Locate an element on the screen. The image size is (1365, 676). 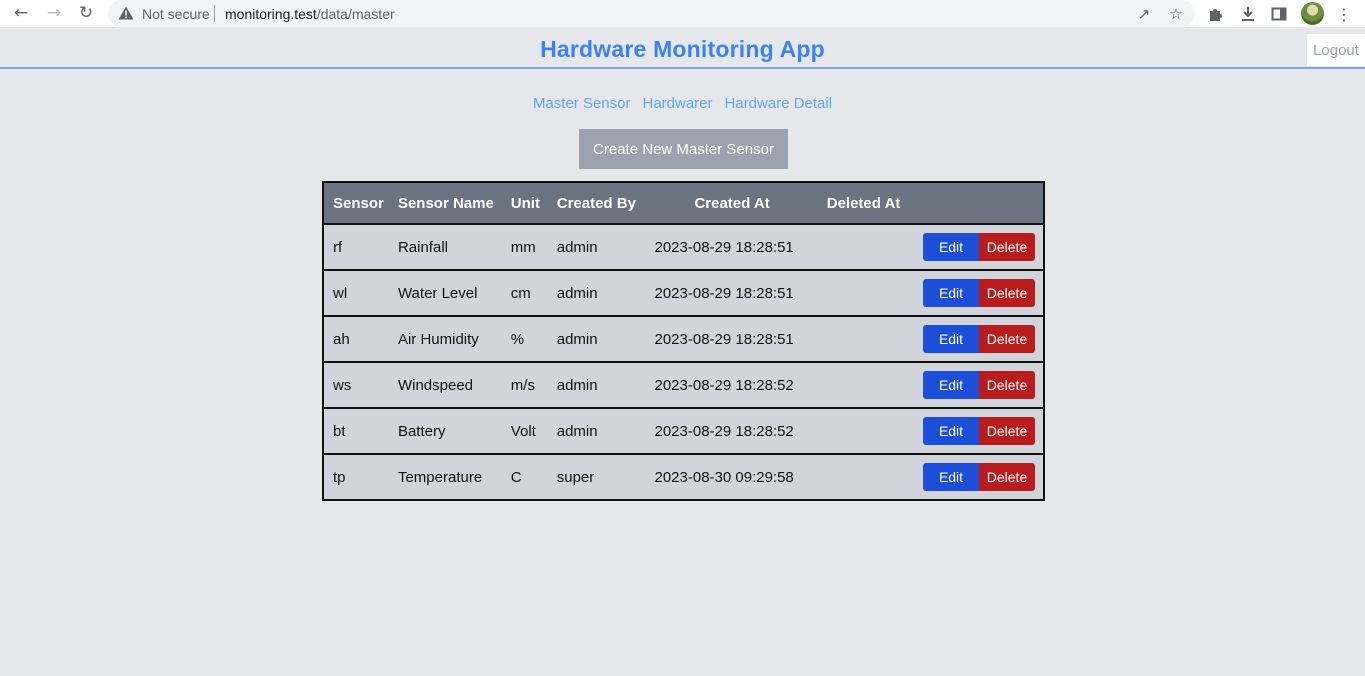
reload-icon: ↻ is located at coordinates (86, 13).